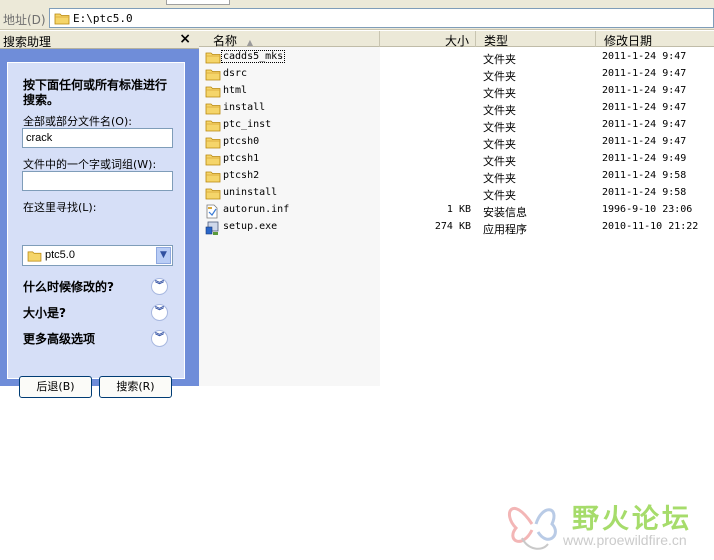 This screenshot has width=714, height=560. I want to click on watermark-url: www.proewildfire.cn, so click(625, 540).